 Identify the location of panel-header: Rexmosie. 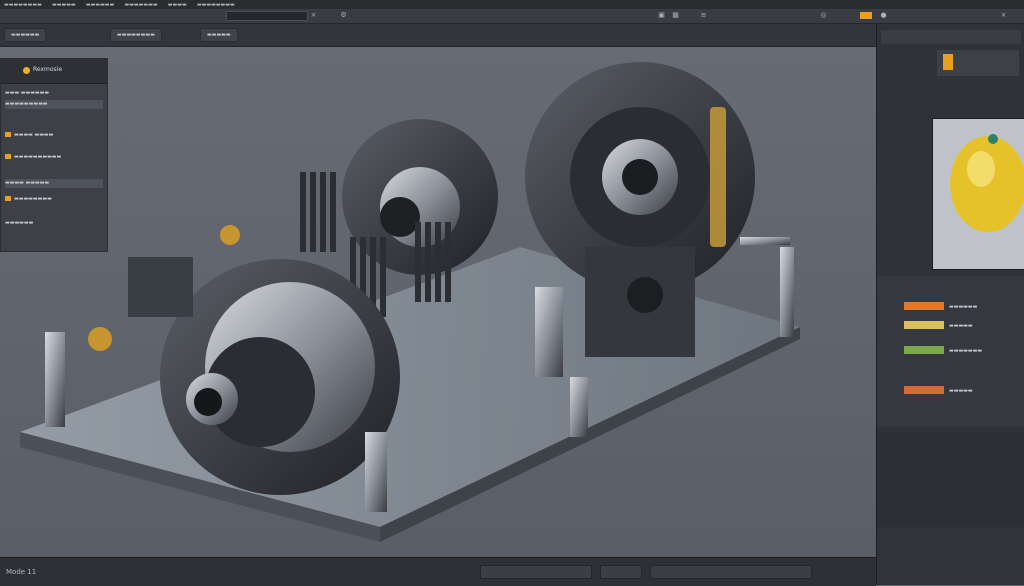
(54, 71).